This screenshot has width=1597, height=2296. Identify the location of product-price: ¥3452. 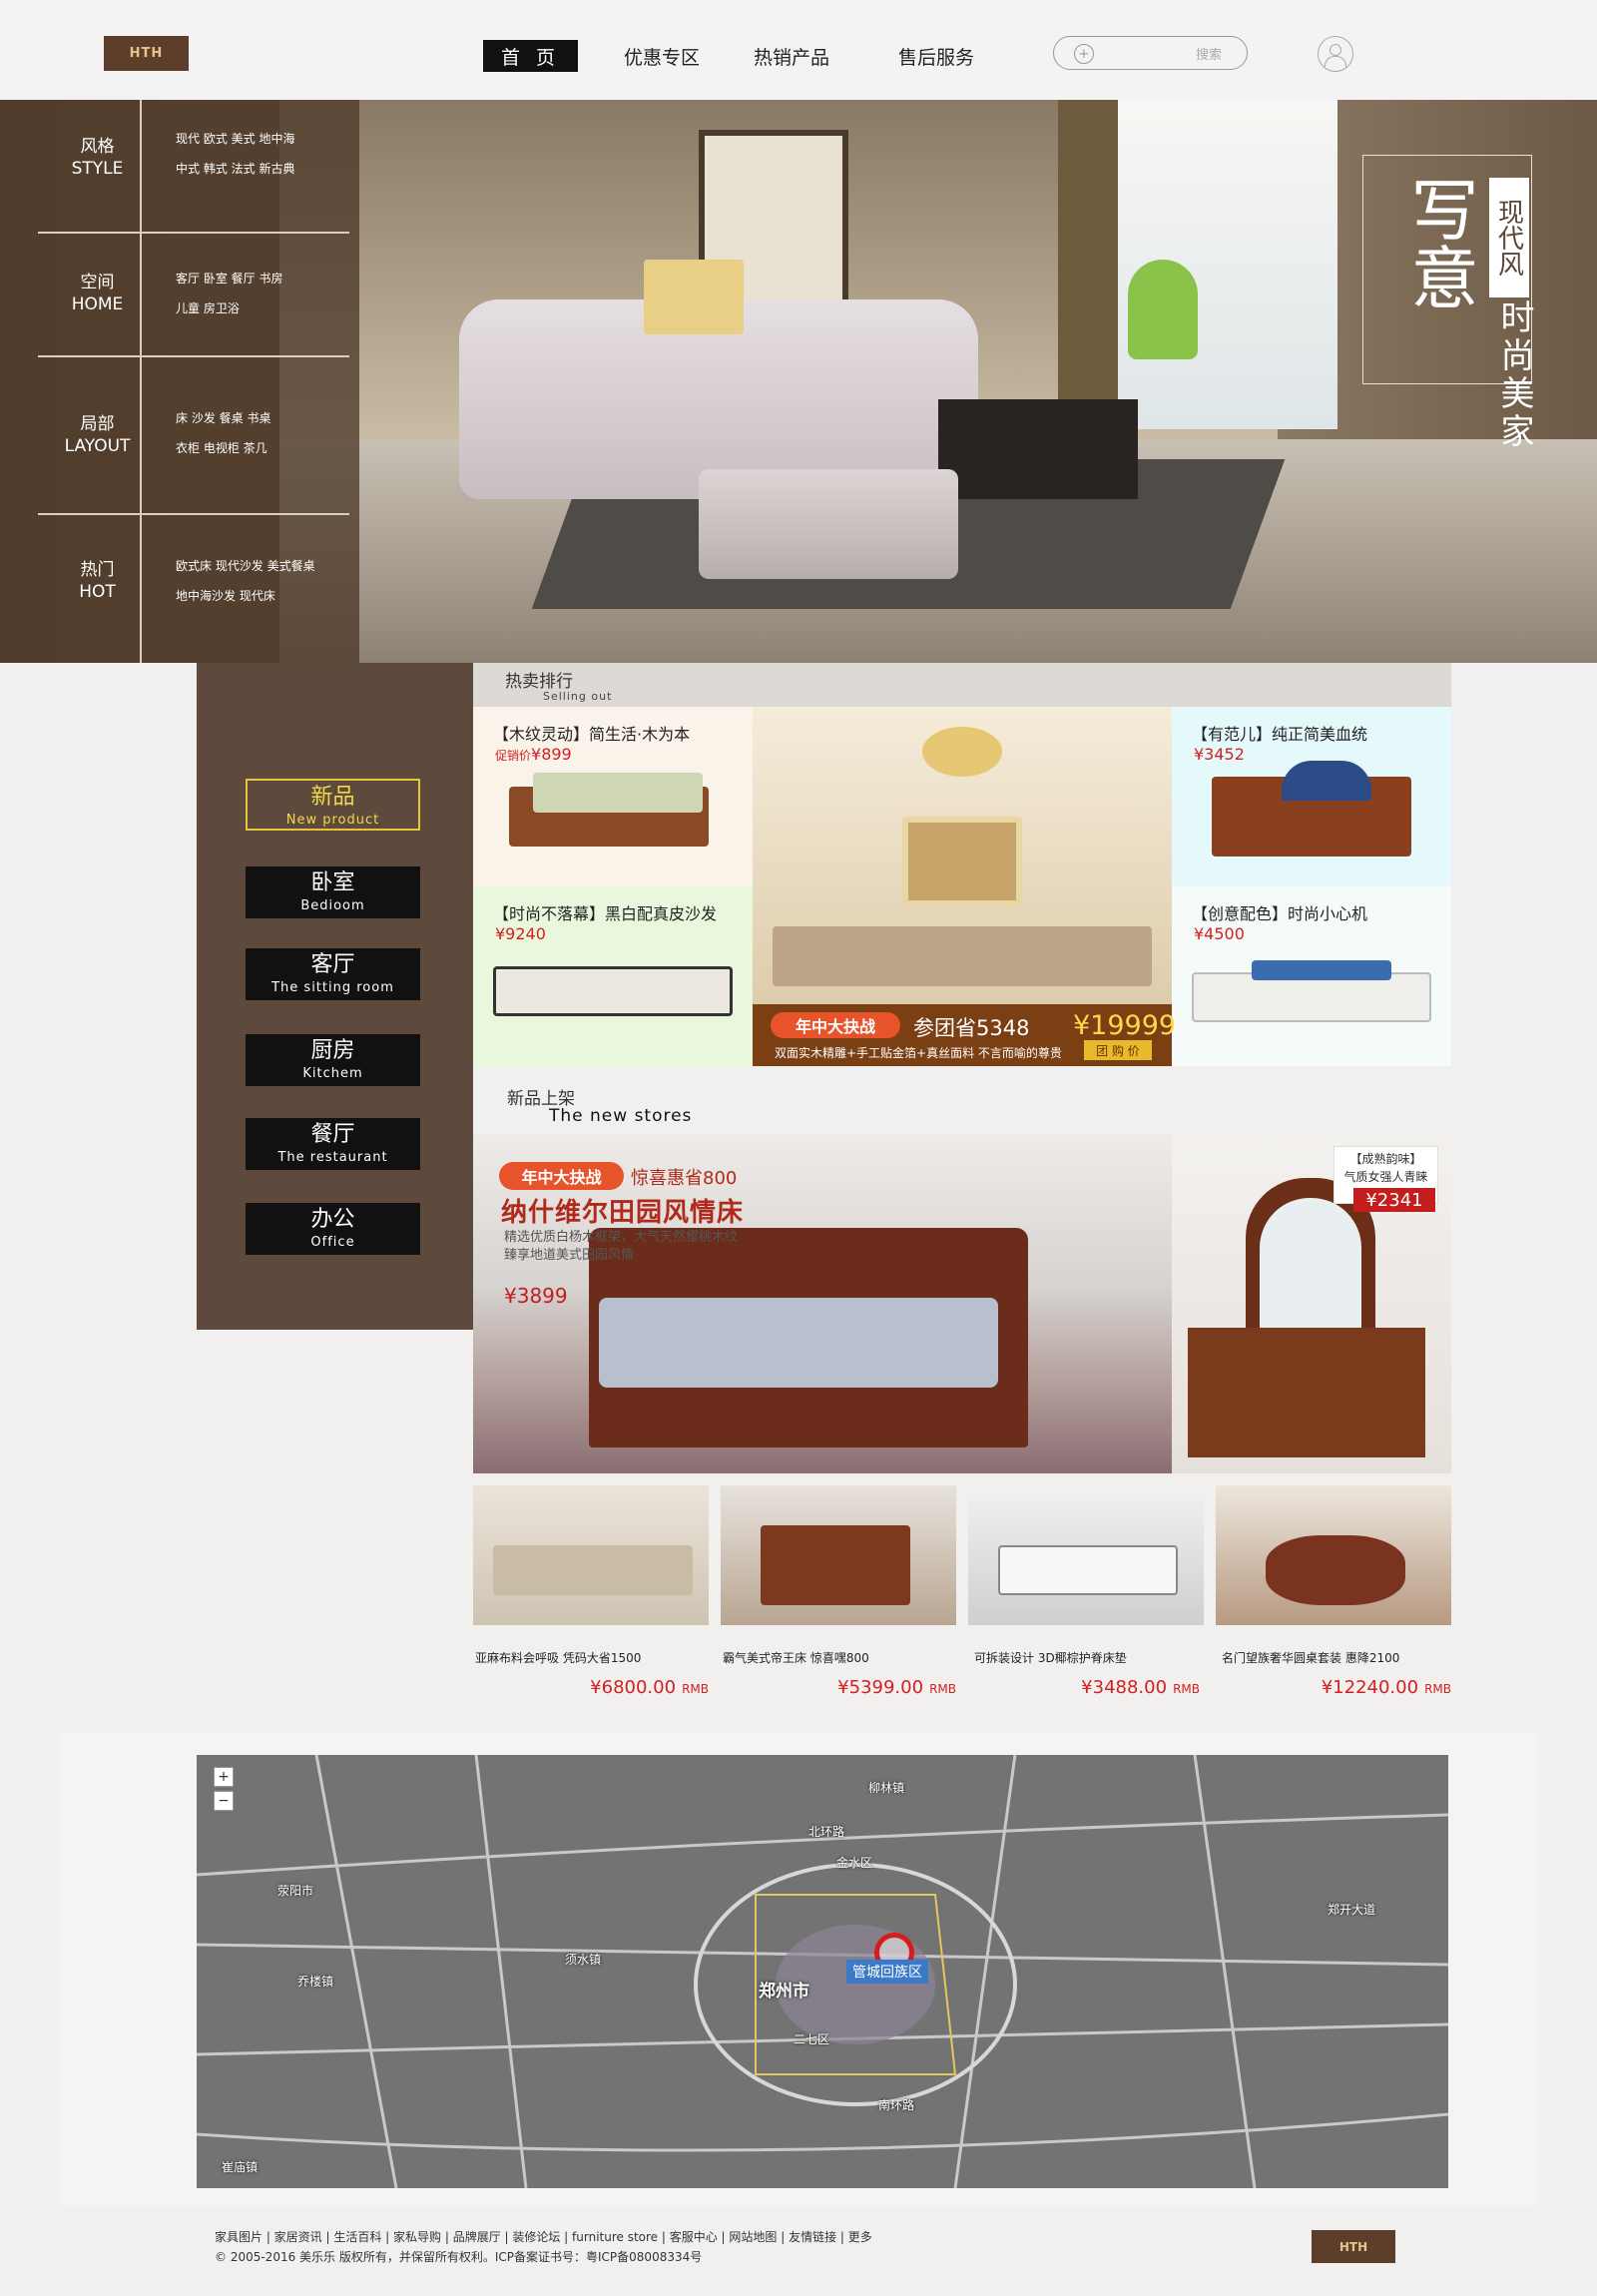
(1220, 755).